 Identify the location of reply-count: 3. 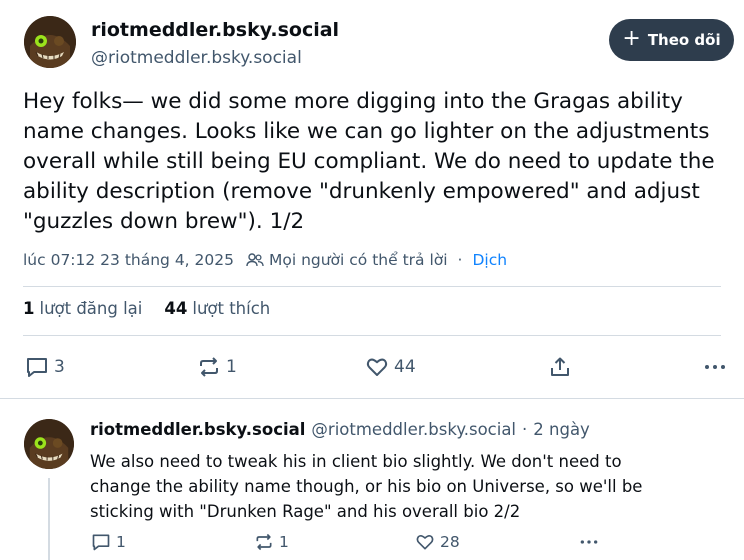
(59, 367).